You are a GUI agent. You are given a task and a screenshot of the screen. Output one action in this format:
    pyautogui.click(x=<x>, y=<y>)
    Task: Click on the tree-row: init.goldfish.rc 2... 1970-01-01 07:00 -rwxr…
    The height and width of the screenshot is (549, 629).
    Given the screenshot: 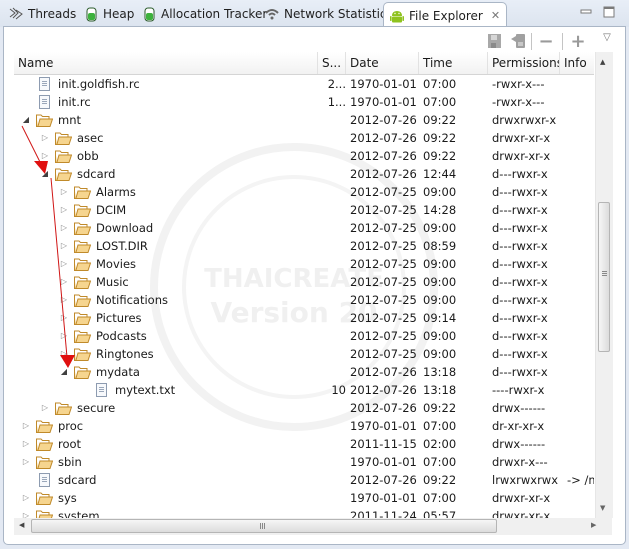 What is the action you would take?
    pyautogui.click(x=304, y=84)
    